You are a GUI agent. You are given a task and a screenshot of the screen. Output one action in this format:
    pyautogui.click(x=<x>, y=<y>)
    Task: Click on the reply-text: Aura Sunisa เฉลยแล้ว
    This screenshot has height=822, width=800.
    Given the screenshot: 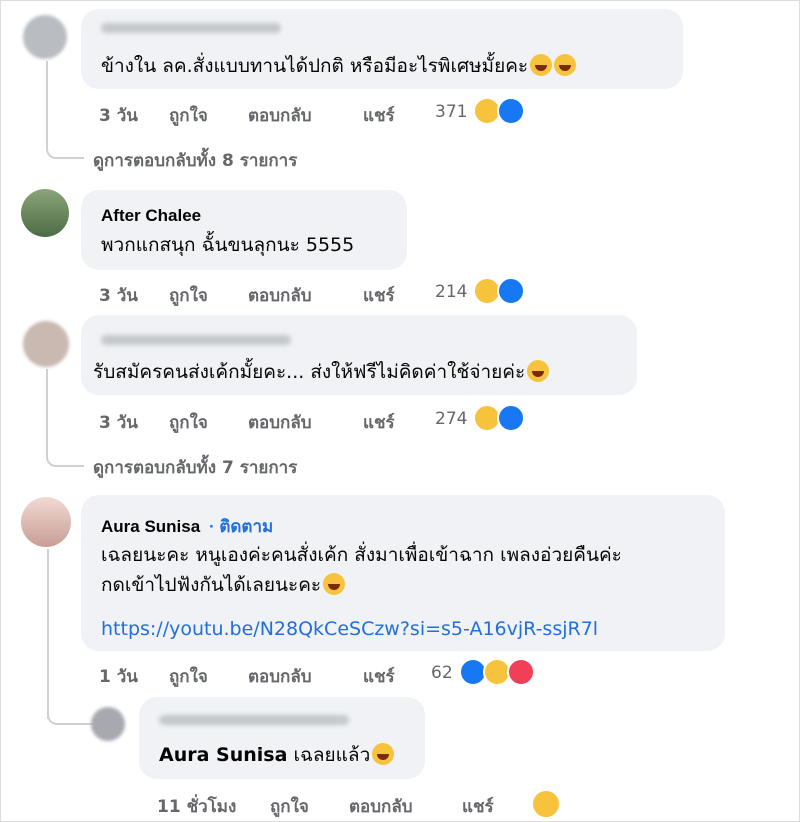 What is the action you would take?
    pyautogui.click(x=277, y=755)
    